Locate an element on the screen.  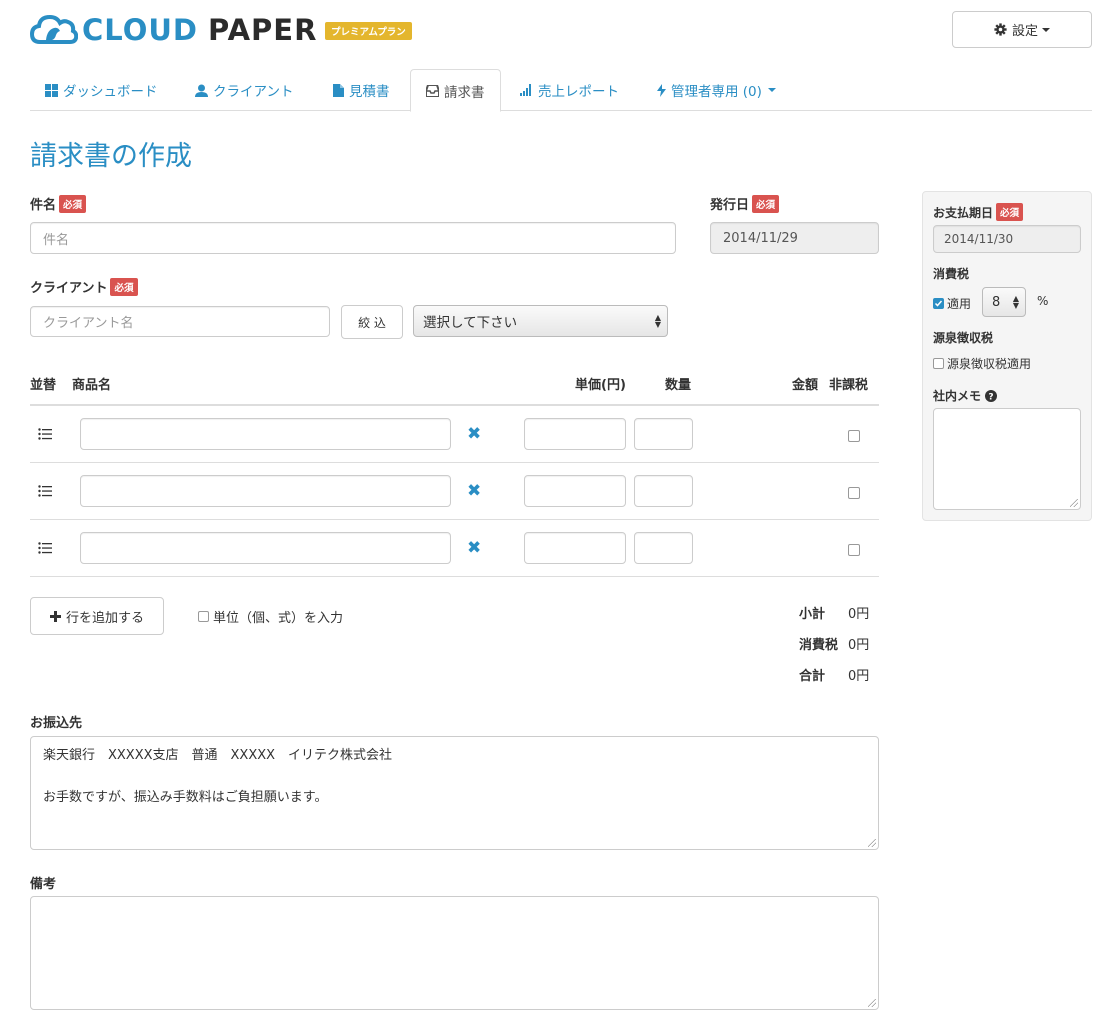
logo: CLOUD PAPER is located at coordinates (173, 30).